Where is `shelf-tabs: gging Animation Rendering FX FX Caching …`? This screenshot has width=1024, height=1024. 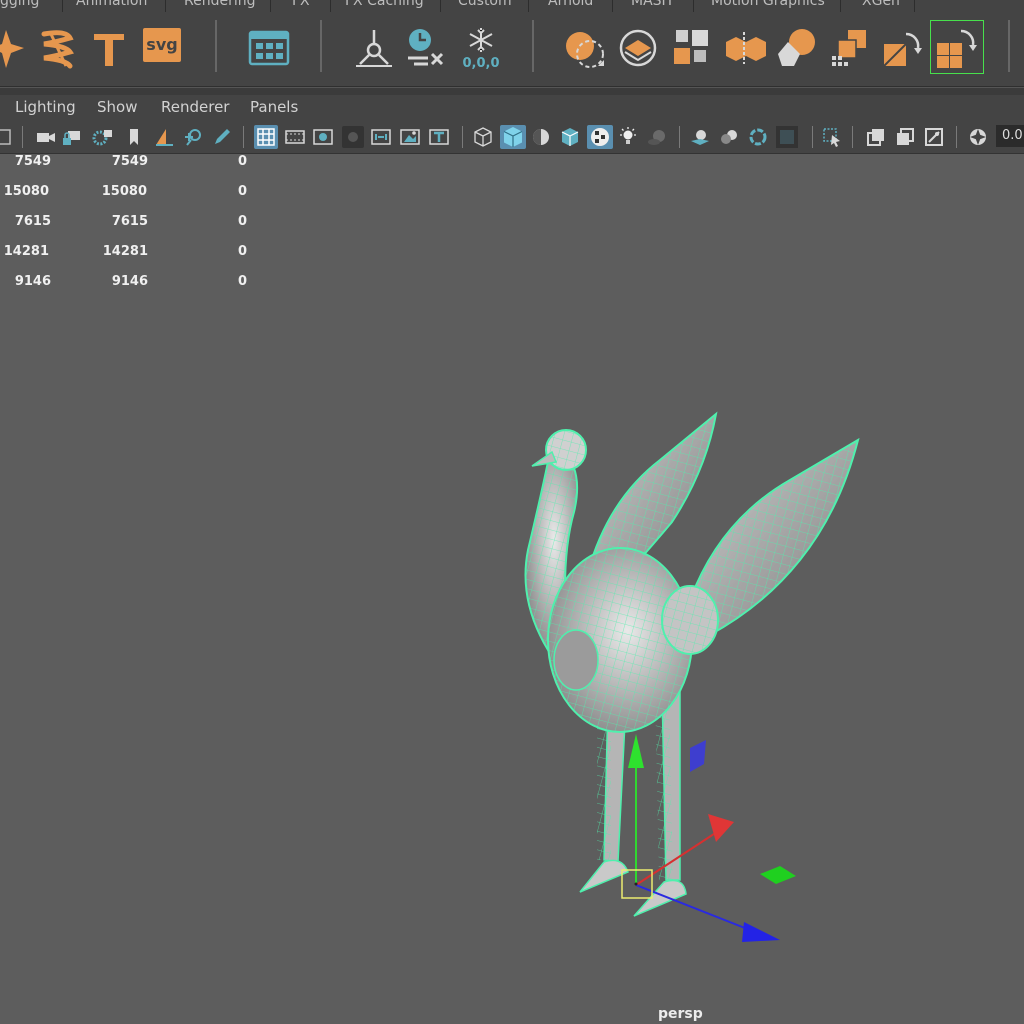
shelf-tabs: gging Animation Rendering FX FX Caching … is located at coordinates (512, 6).